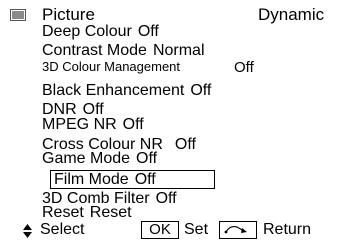 This screenshot has height=250, width=346. Describe the element at coordinates (291, 14) in the screenshot. I see `picture-mode-value: Dynamic` at that location.